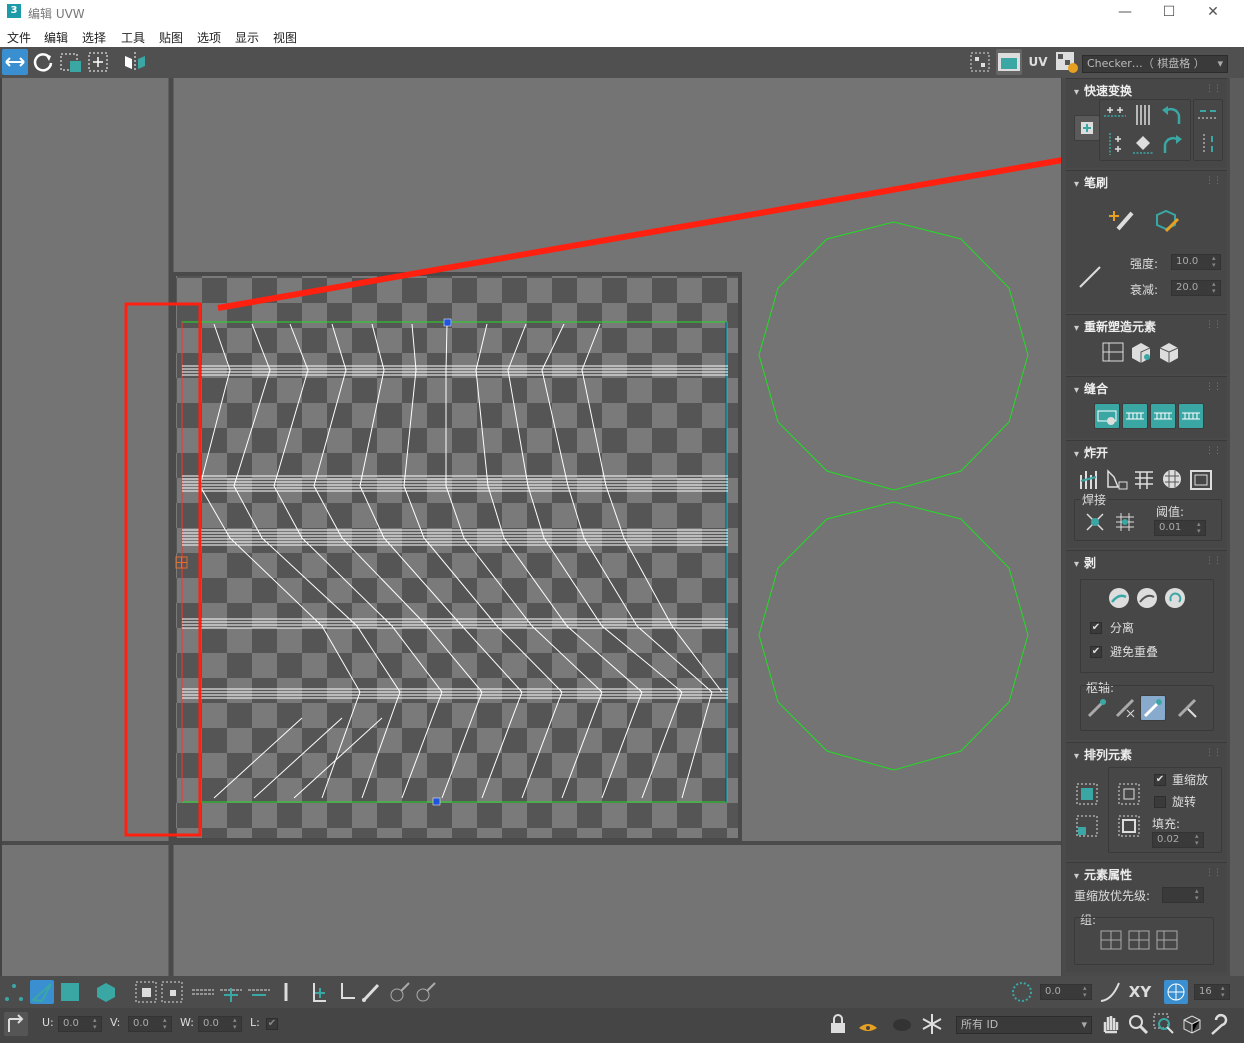  Describe the element at coordinates (209, 37) in the screenshot. I see `menu-options: 选项` at that location.